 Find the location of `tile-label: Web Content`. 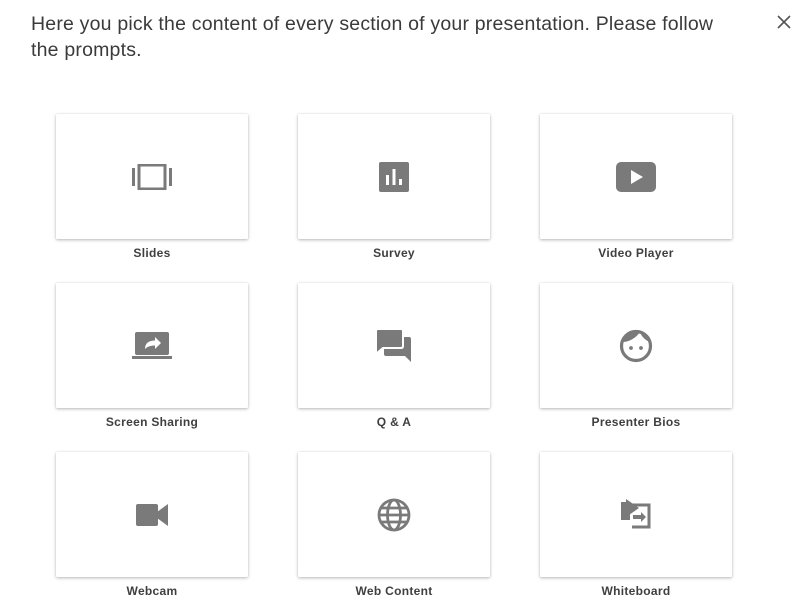

tile-label: Web Content is located at coordinates (394, 591).